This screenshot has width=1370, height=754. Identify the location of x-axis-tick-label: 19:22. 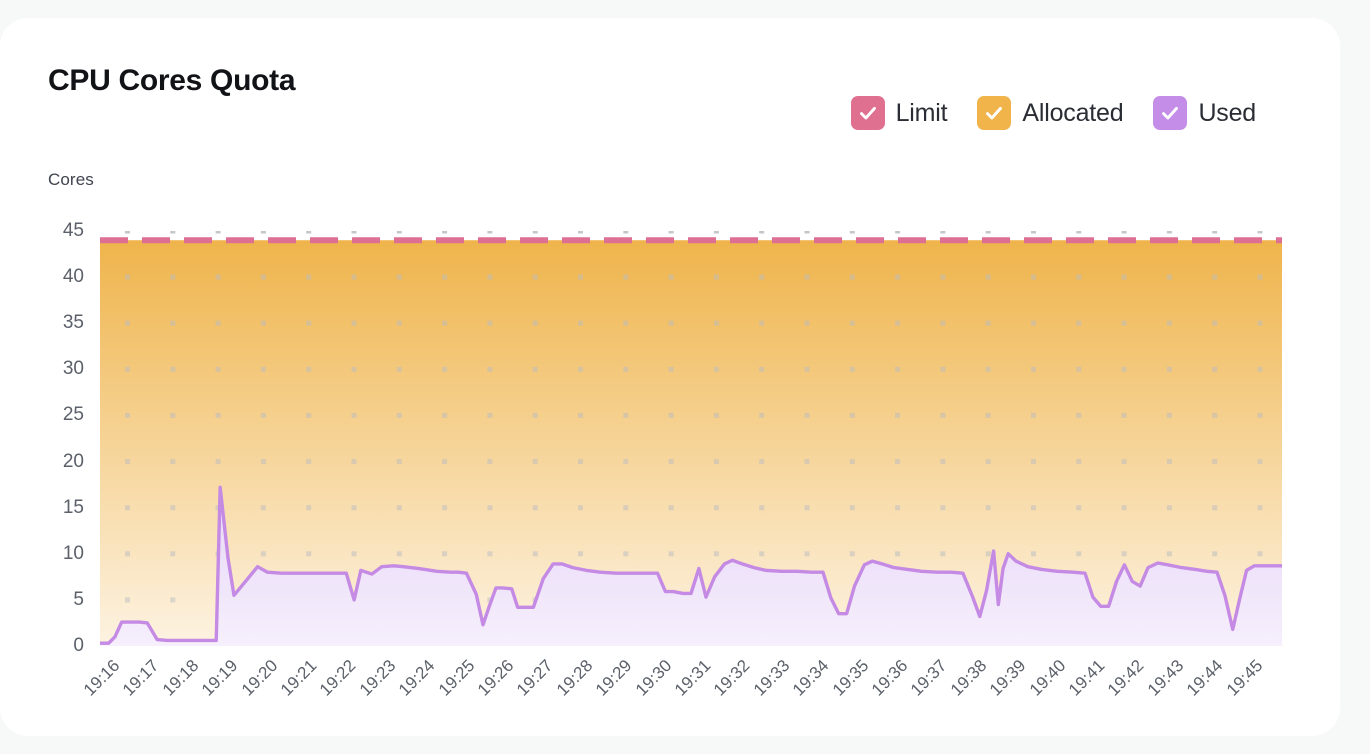
(338, 678).